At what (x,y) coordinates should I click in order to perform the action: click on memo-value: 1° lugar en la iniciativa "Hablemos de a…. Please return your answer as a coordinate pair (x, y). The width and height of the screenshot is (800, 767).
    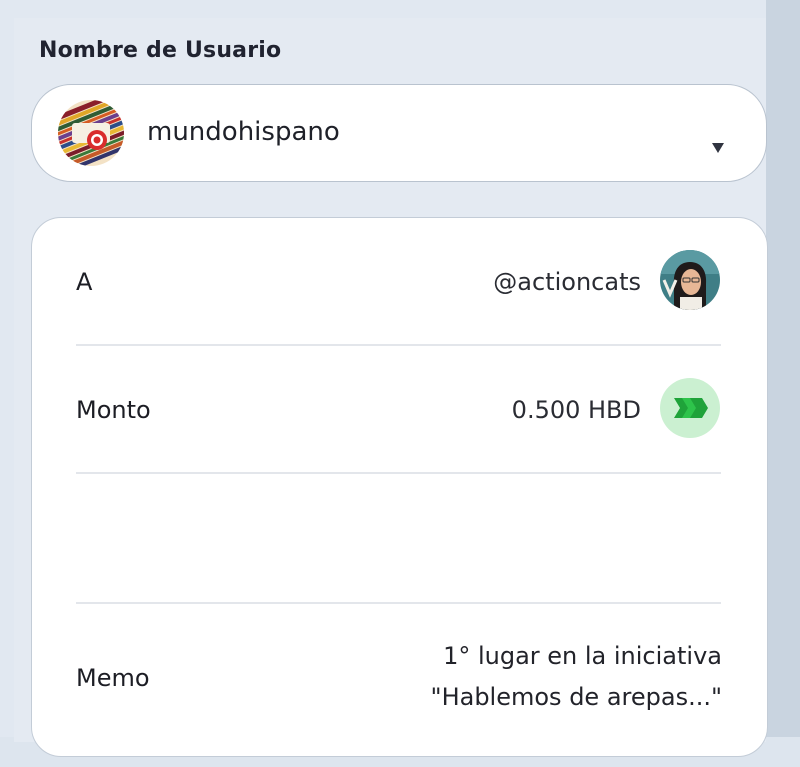
    Looking at the image, I should click on (512, 677).